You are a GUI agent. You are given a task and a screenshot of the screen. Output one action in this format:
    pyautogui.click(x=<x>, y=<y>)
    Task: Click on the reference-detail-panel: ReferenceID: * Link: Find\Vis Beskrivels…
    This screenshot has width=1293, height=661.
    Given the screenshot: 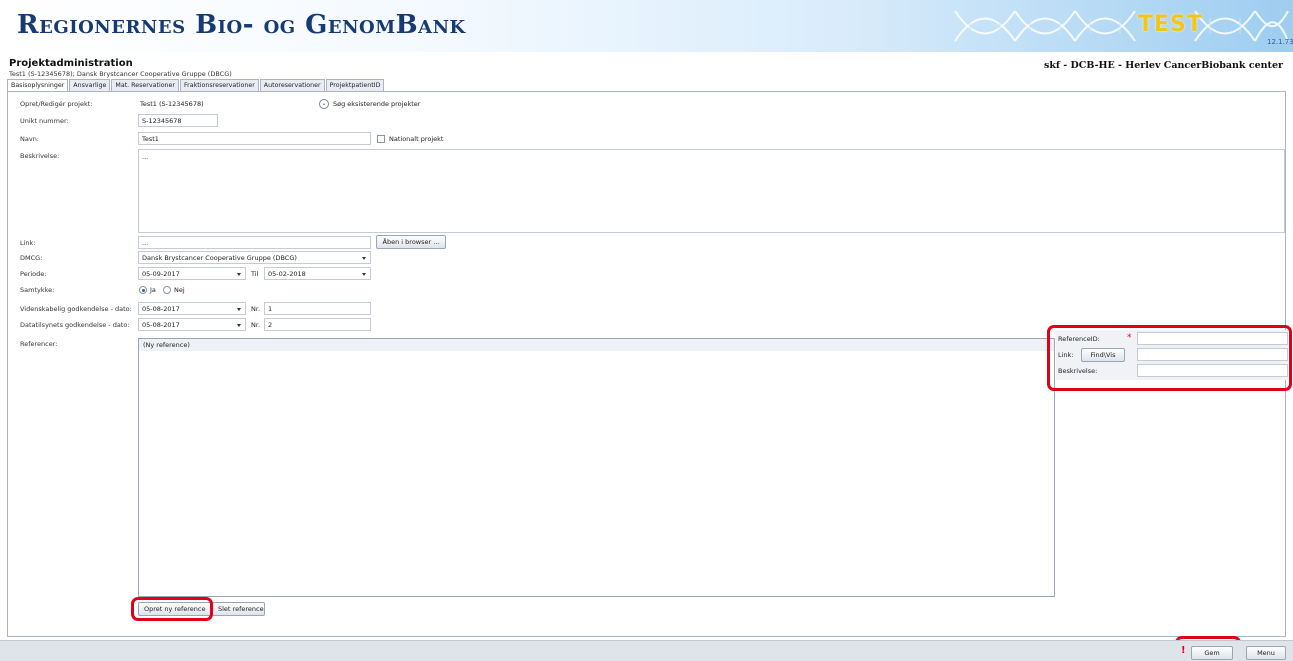 What is the action you would take?
    pyautogui.click(x=1172, y=355)
    